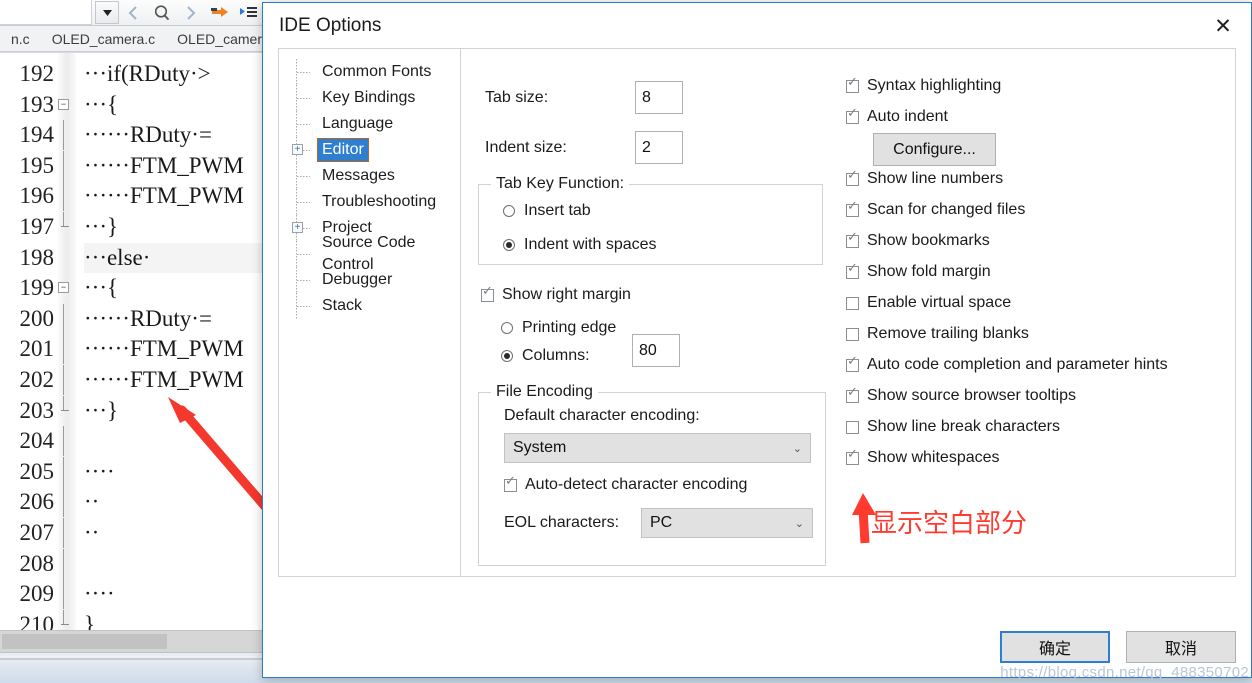 The width and height of the screenshot is (1252, 683). Describe the element at coordinates (107, 12) in the screenshot. I see `dropdown-arrow-icon` at that location.